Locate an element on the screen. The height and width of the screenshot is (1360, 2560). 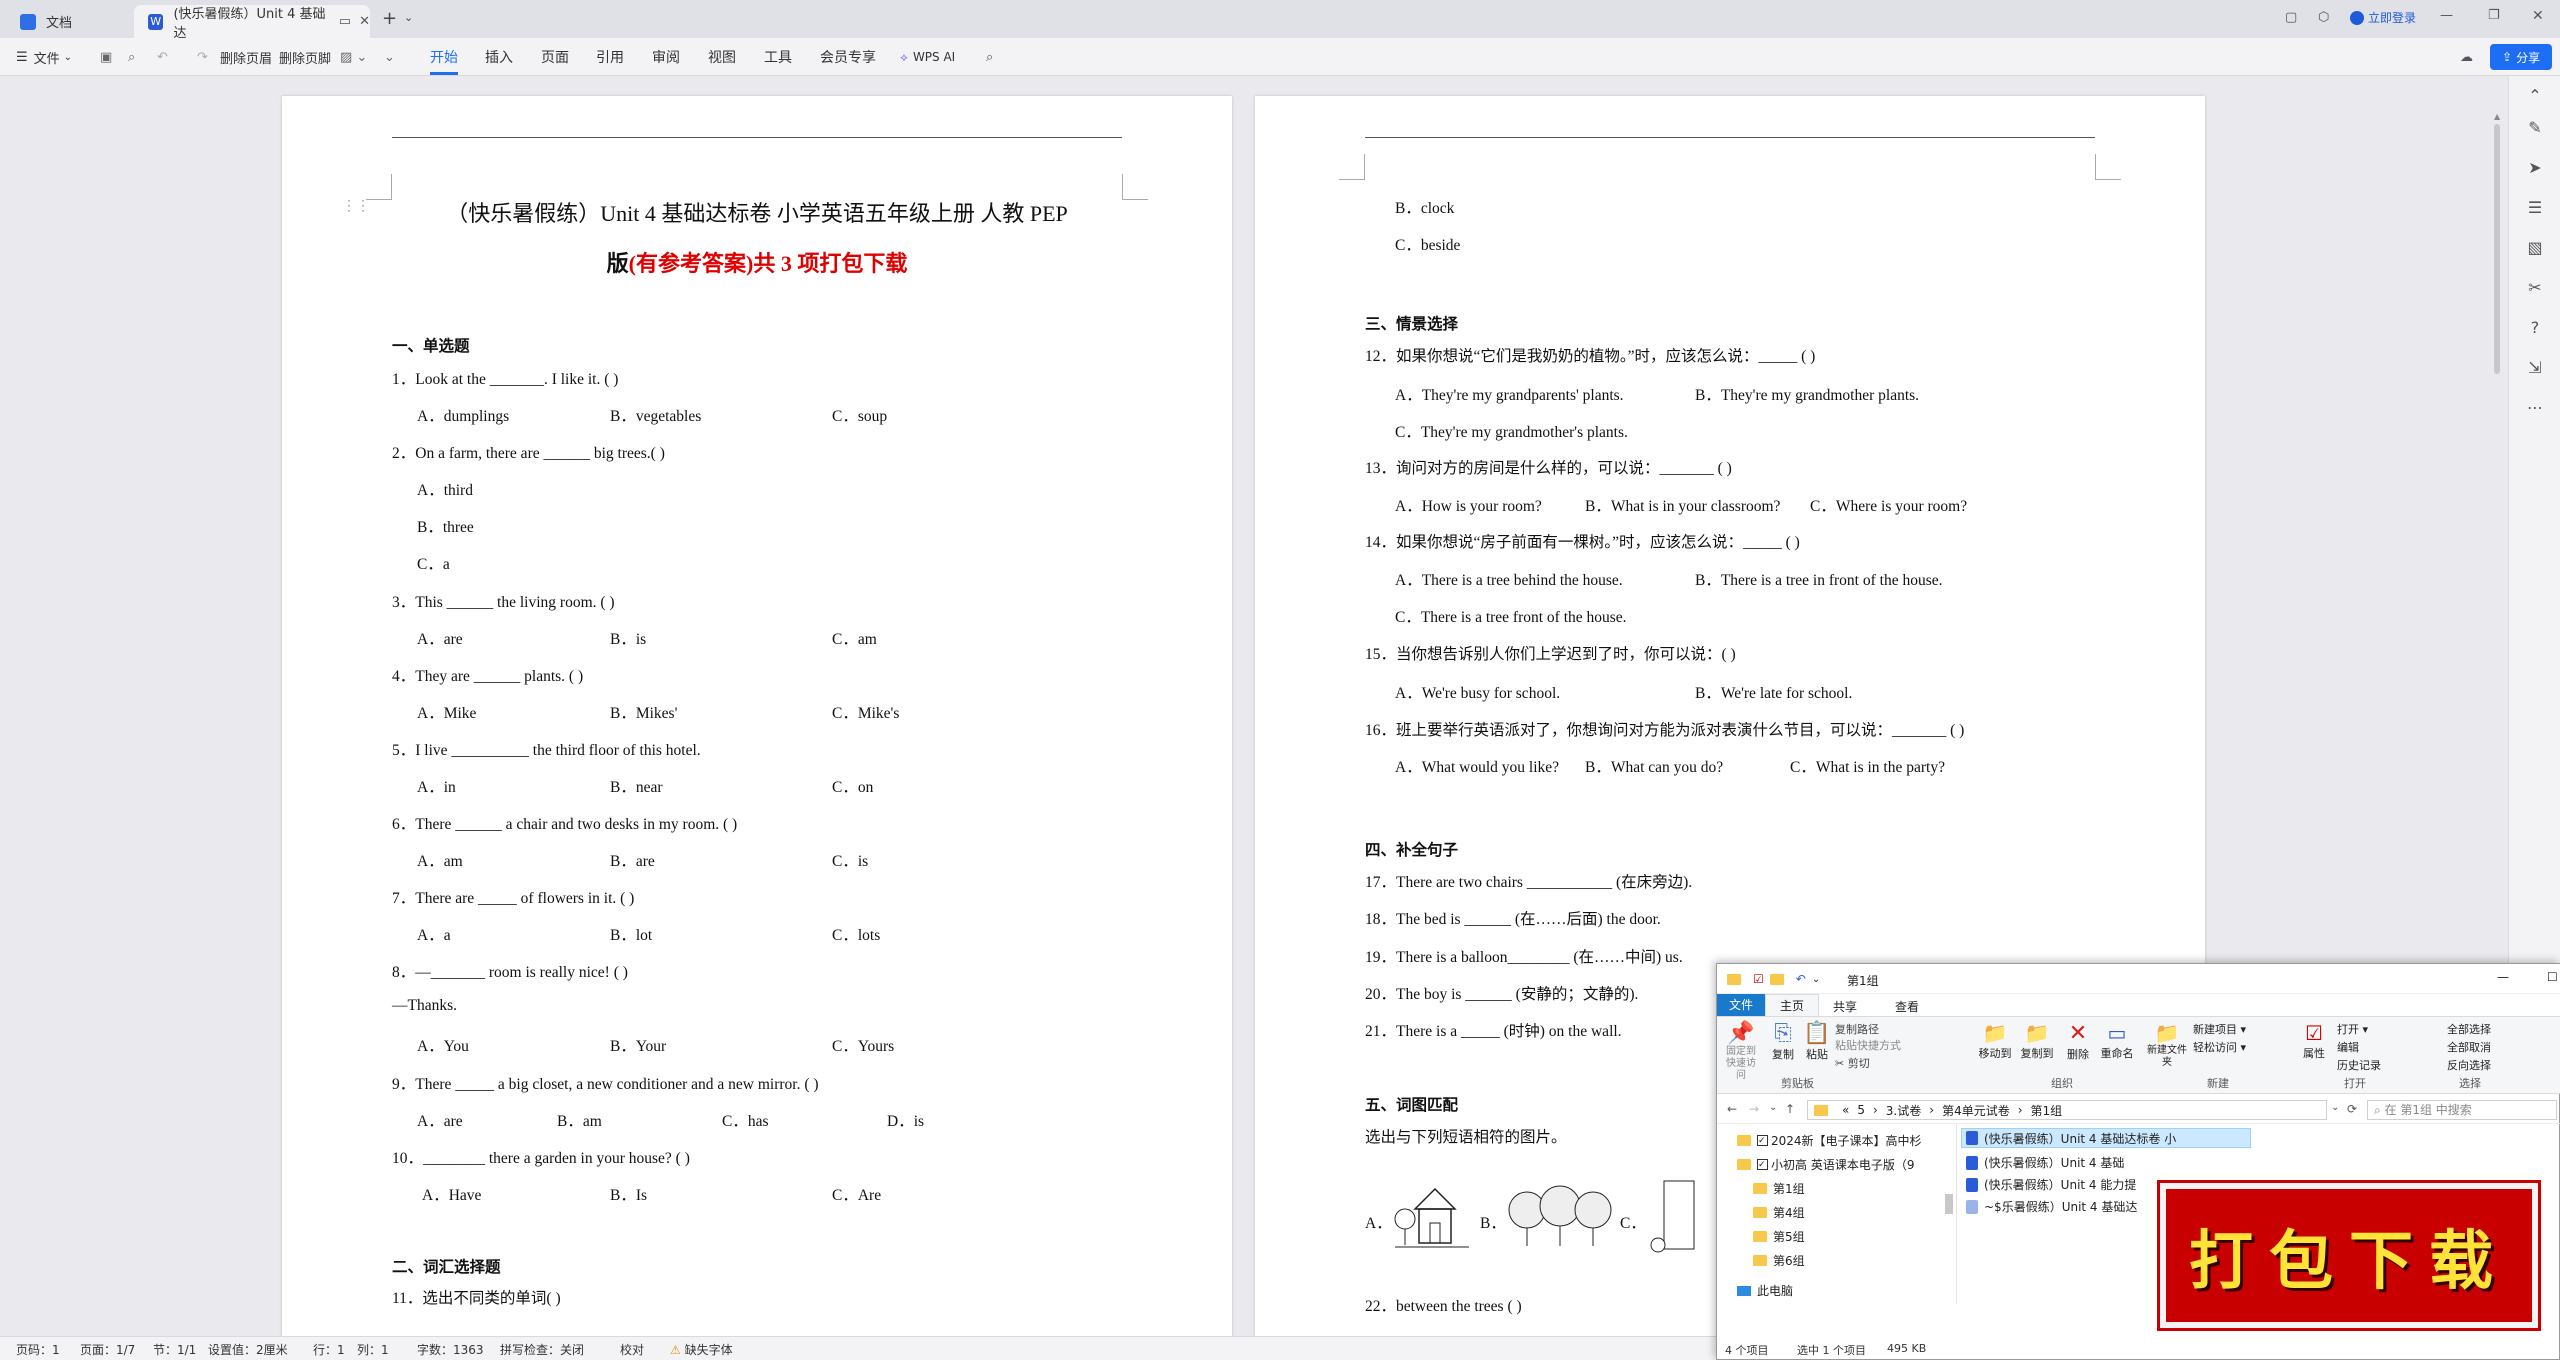
search-icon: ⌕ is located at coordinates (989, 57).